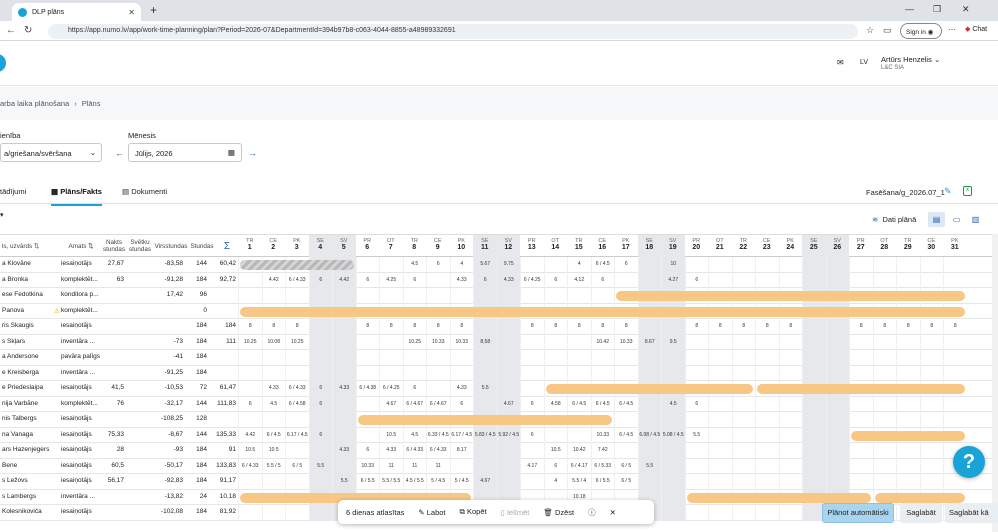 The height and width of the screenshot is (532, 998). Describe the element at coordinates (956, 219) in the screenshot. I see `view-table-icon: ▭` at that location.